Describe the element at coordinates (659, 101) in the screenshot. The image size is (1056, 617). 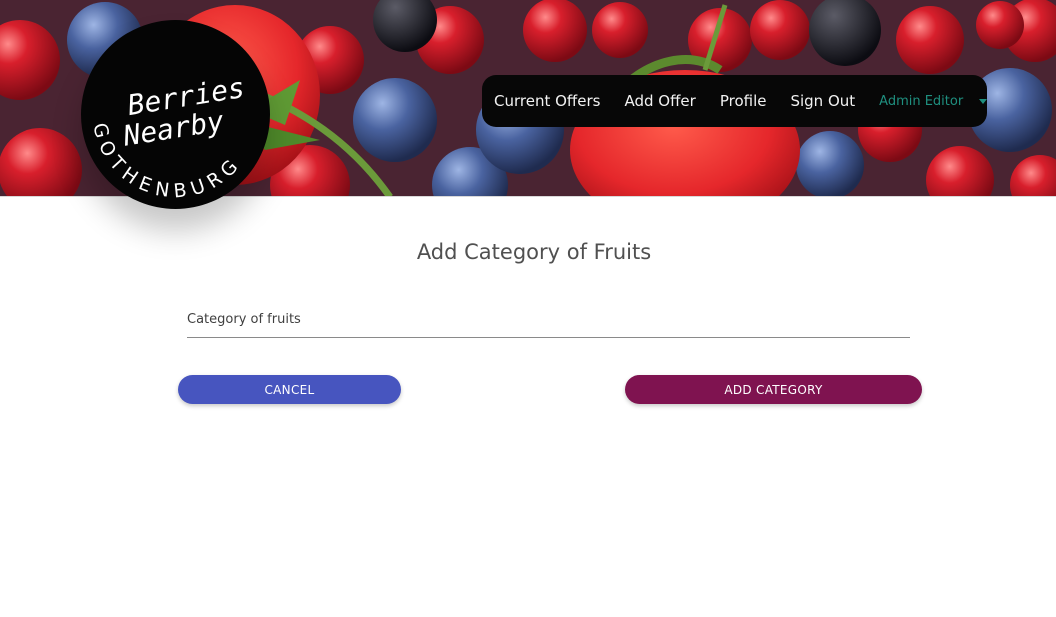
I see `nav-add-offer: Add Offer` at that location.